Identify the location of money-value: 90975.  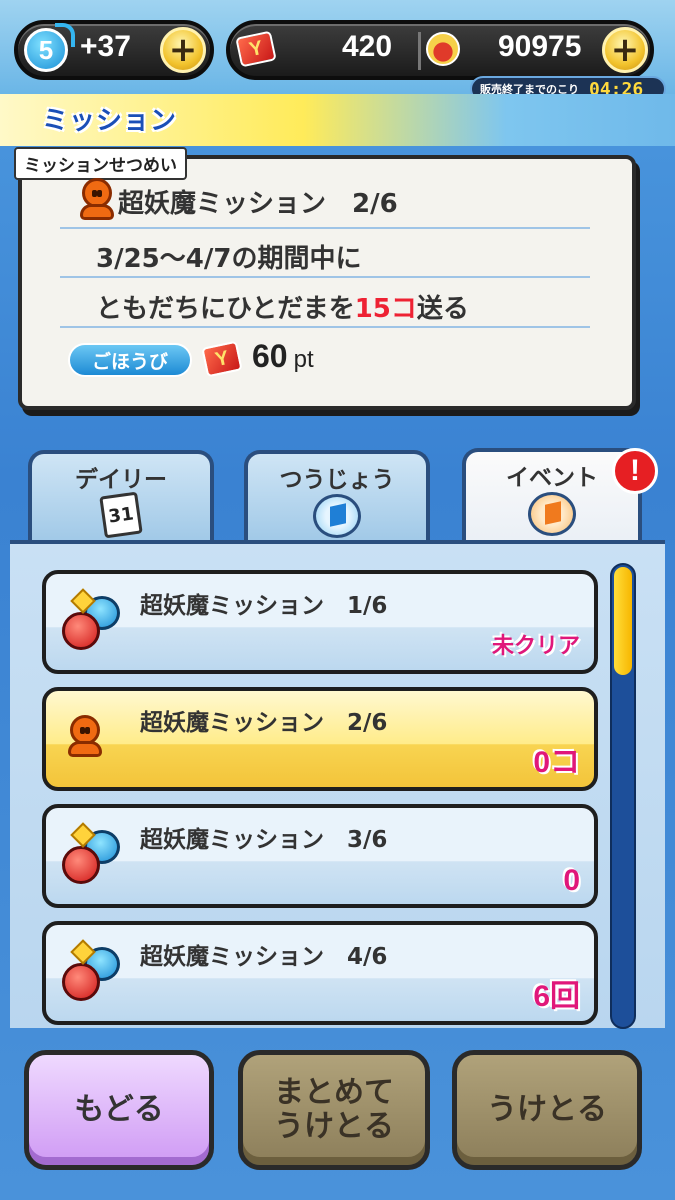
(540, 46).